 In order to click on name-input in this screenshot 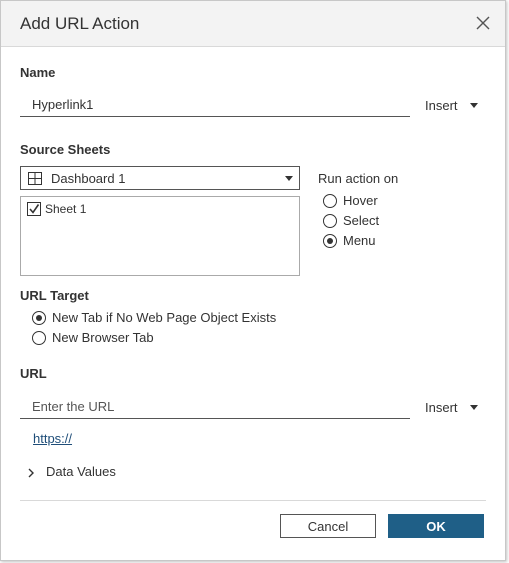, I will do `click(215, 105)`.